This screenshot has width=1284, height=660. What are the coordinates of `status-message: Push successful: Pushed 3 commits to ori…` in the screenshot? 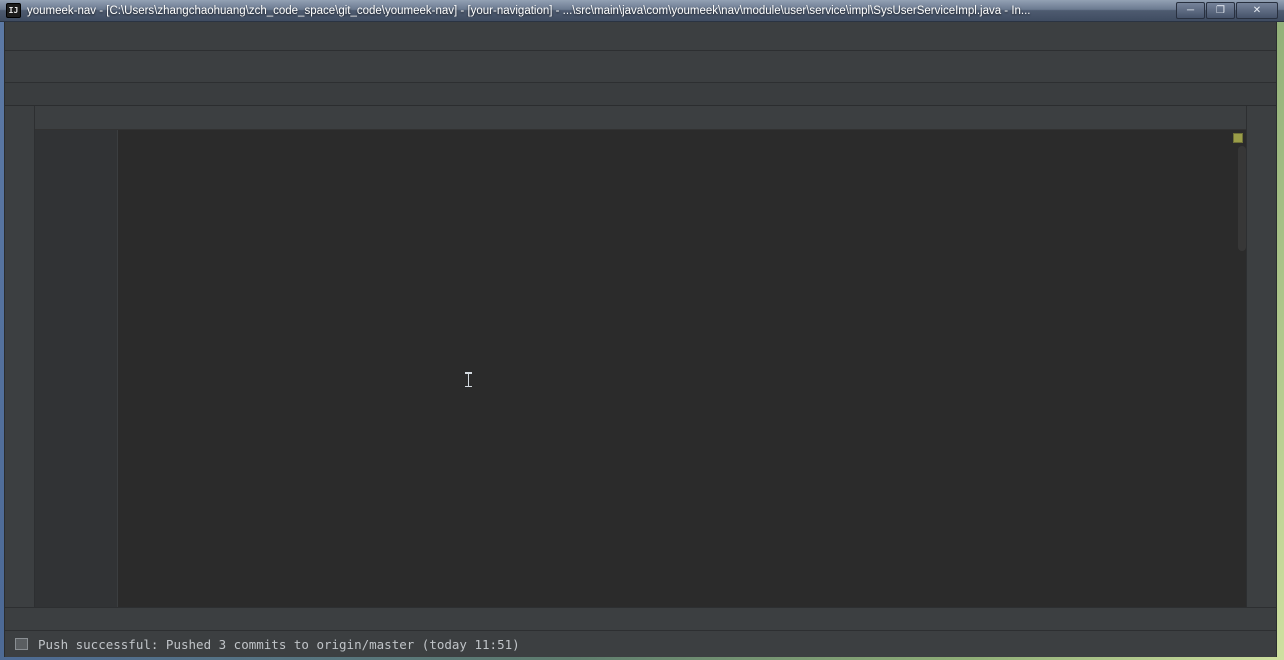 It's located at (279, 644).